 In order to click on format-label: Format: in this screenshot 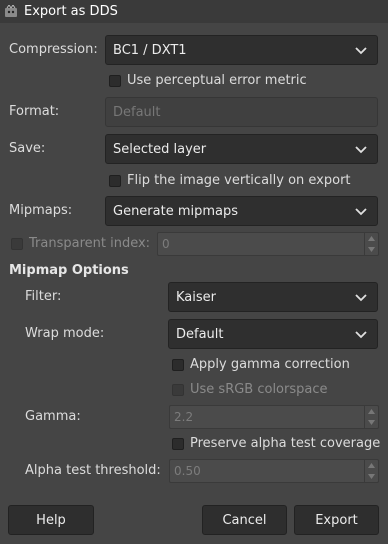, I will do `click(34, 111)`.